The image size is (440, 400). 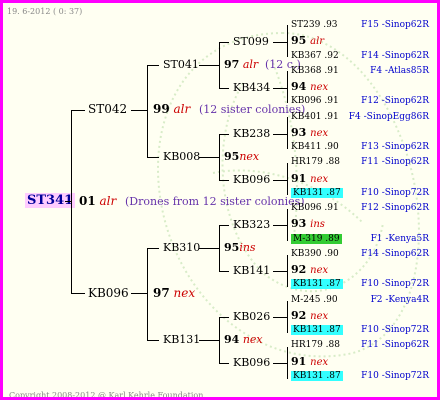 I want to click on ancestor-origin: F15 -Sinop62R, so click(x=395, y=25).